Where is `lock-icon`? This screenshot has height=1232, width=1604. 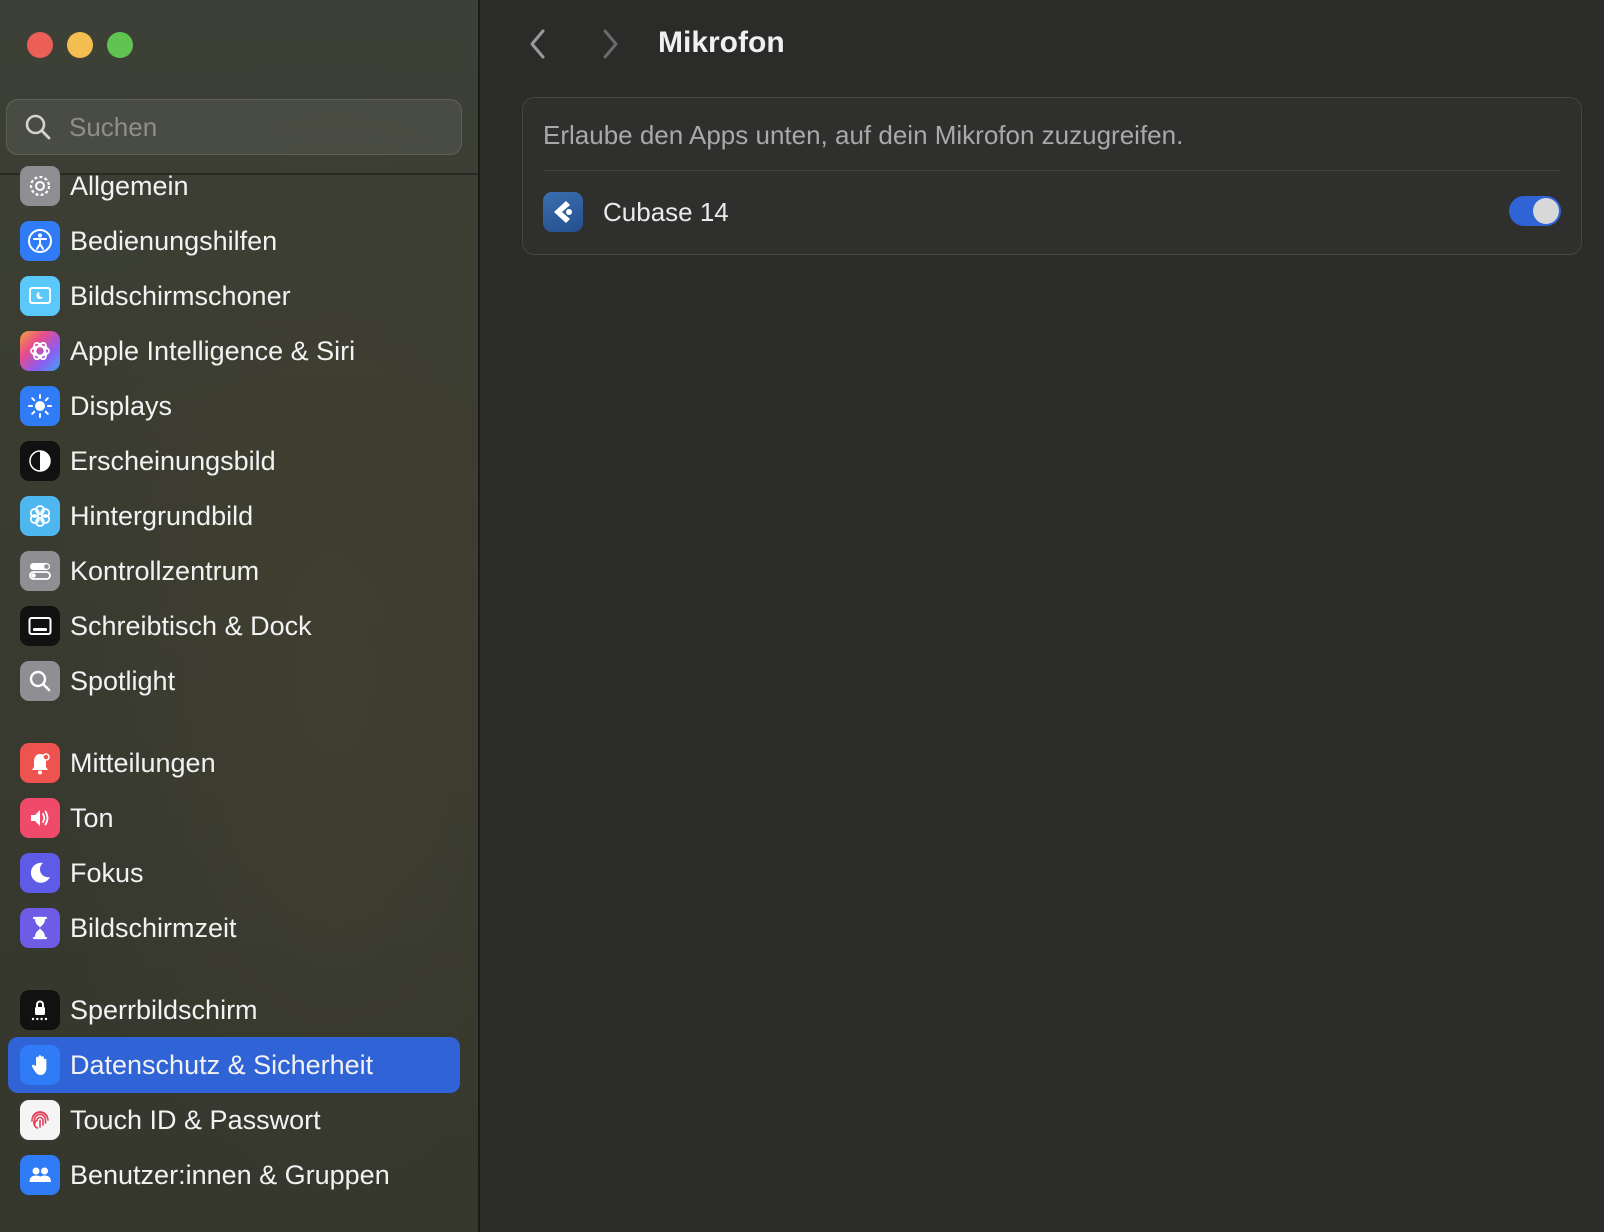 lock-icon is located at coordinates (40, 1010).